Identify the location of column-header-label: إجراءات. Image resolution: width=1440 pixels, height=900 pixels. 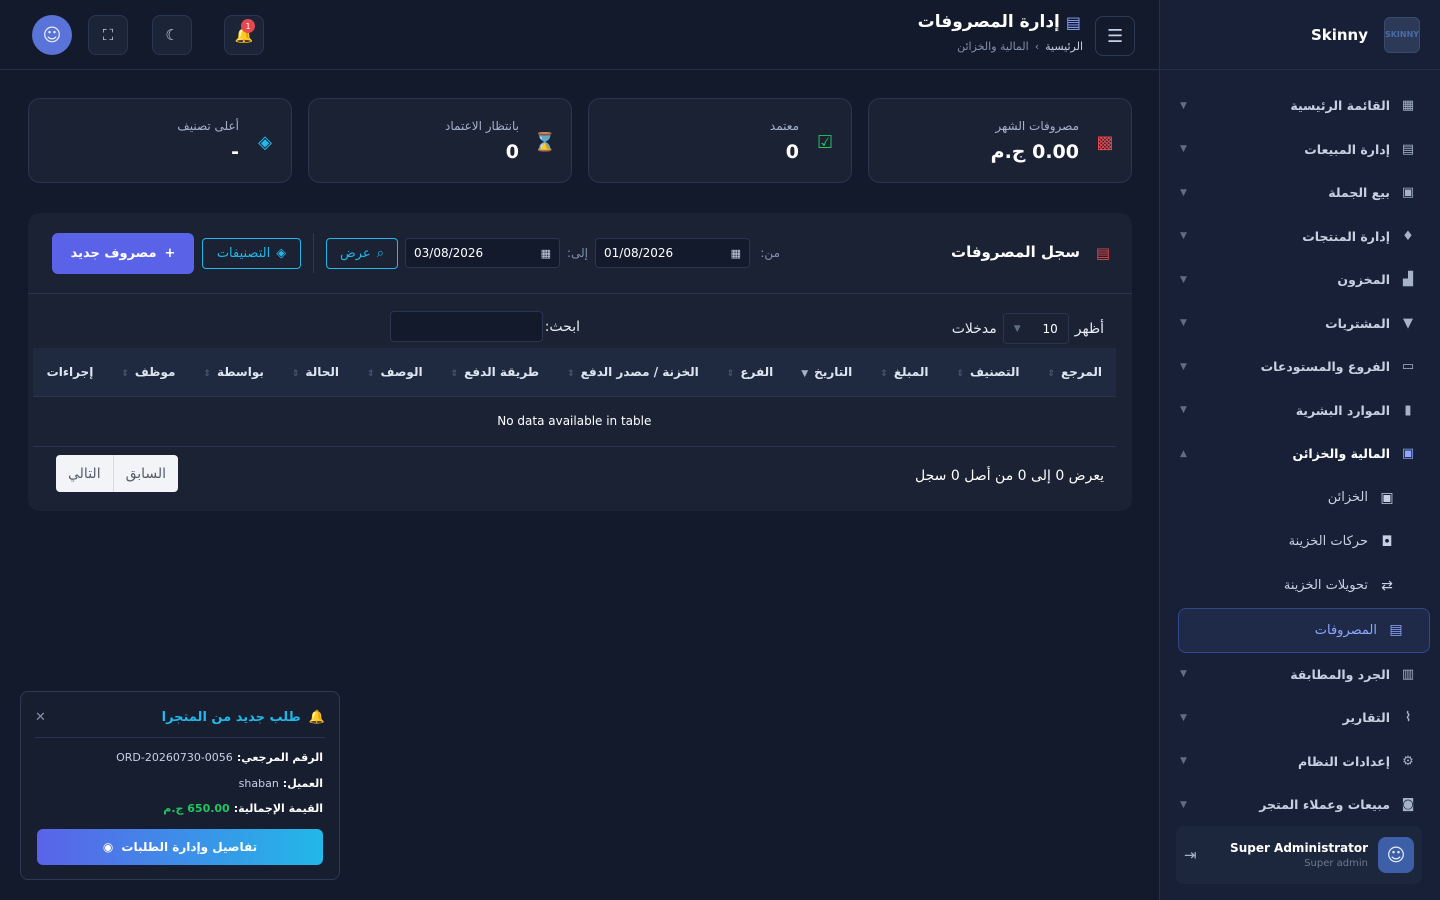
(70, 371).